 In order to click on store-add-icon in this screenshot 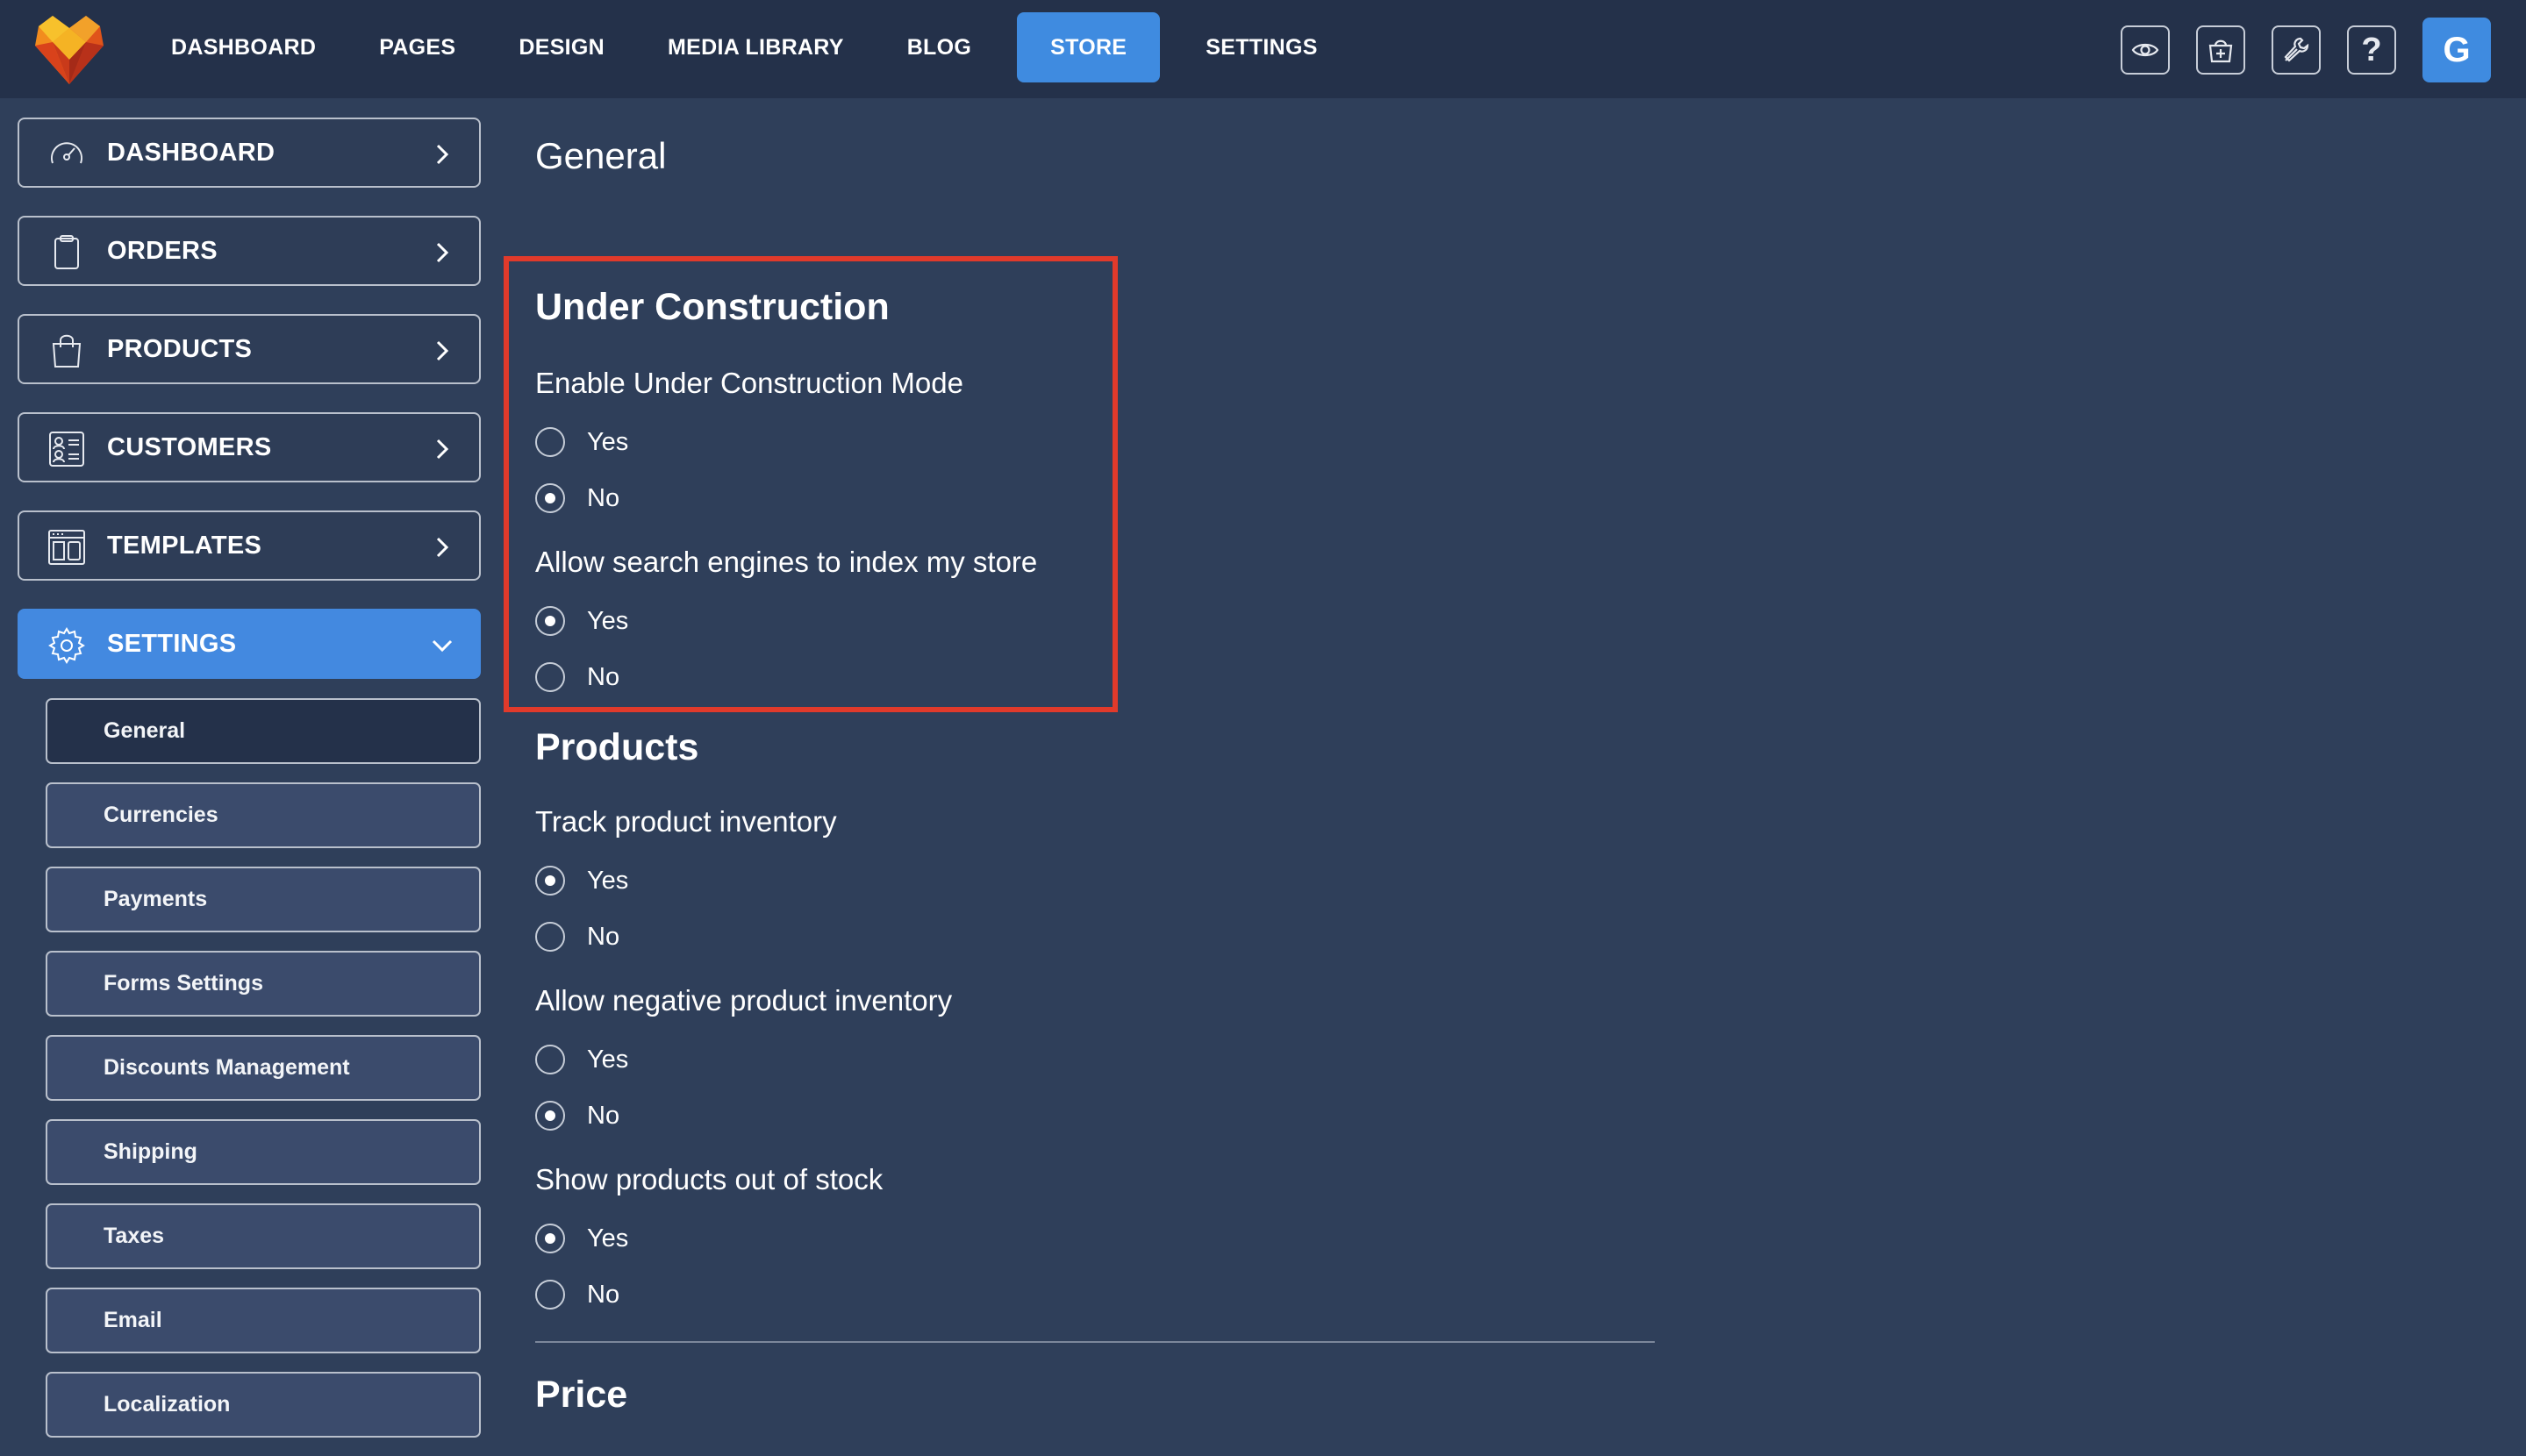, I will do `click(2221, 51)`.